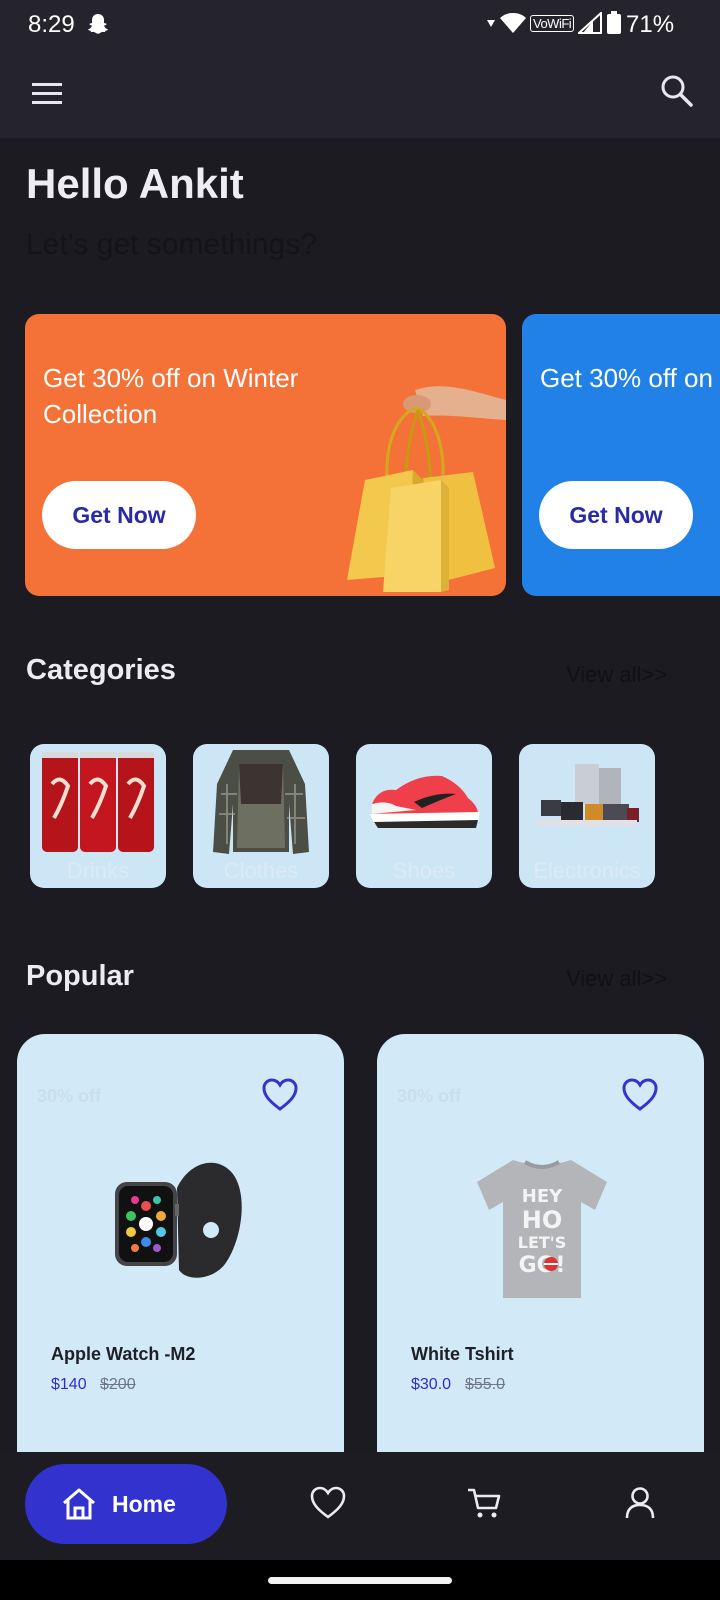 This screenshot has height=1600, width=720. I want to click on greeting-subtitle: Let's get somethings?, so click(171, 244).